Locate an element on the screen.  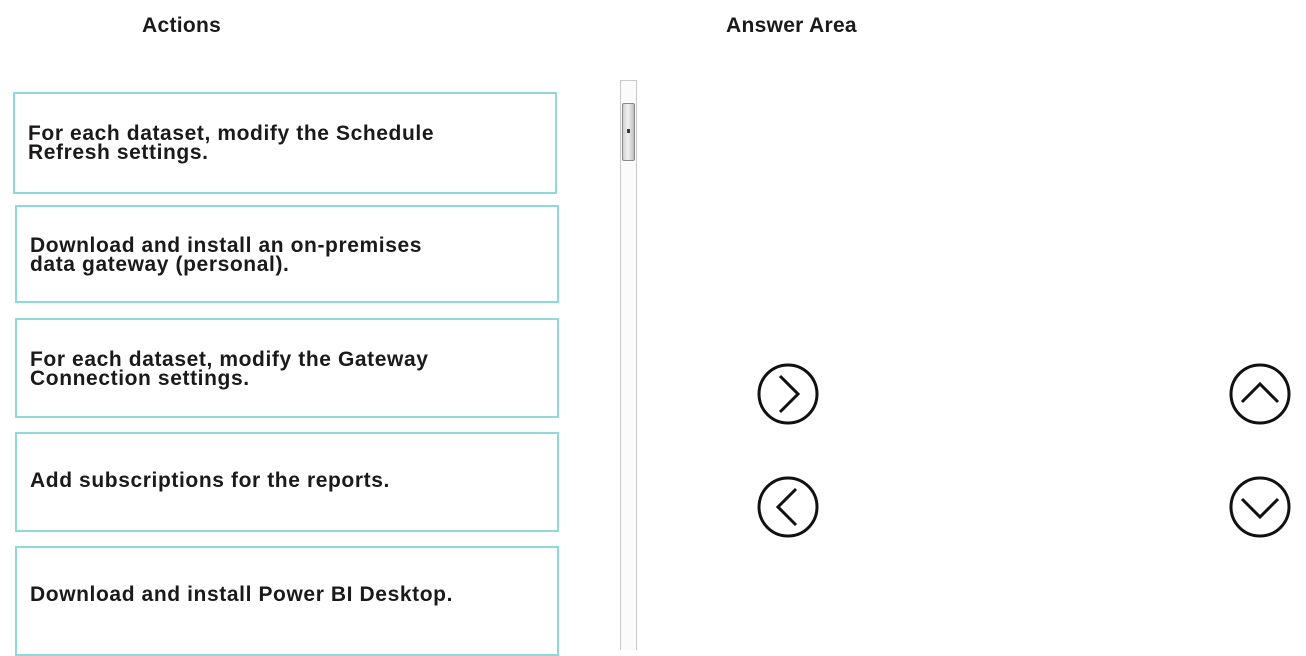
action-item-text-line: Connection settings. is located at coordinates (140, 378).